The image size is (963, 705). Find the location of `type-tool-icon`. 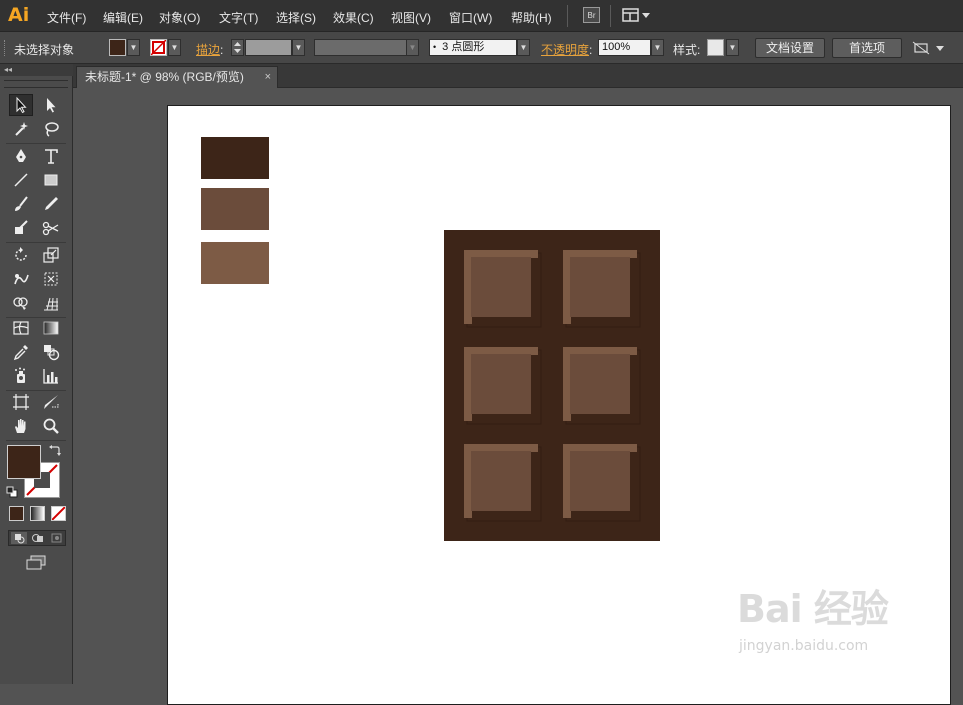

type-tool-icon is located at coordinates (51, 156).